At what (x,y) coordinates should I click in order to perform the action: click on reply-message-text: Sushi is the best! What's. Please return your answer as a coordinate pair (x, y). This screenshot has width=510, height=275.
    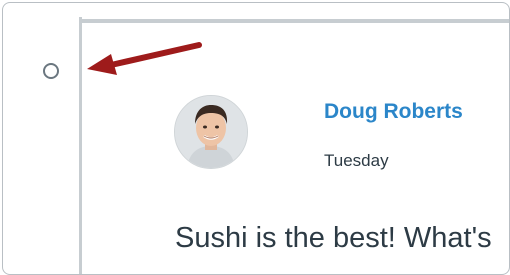
    Looking at the image, I should click on (333, 238).